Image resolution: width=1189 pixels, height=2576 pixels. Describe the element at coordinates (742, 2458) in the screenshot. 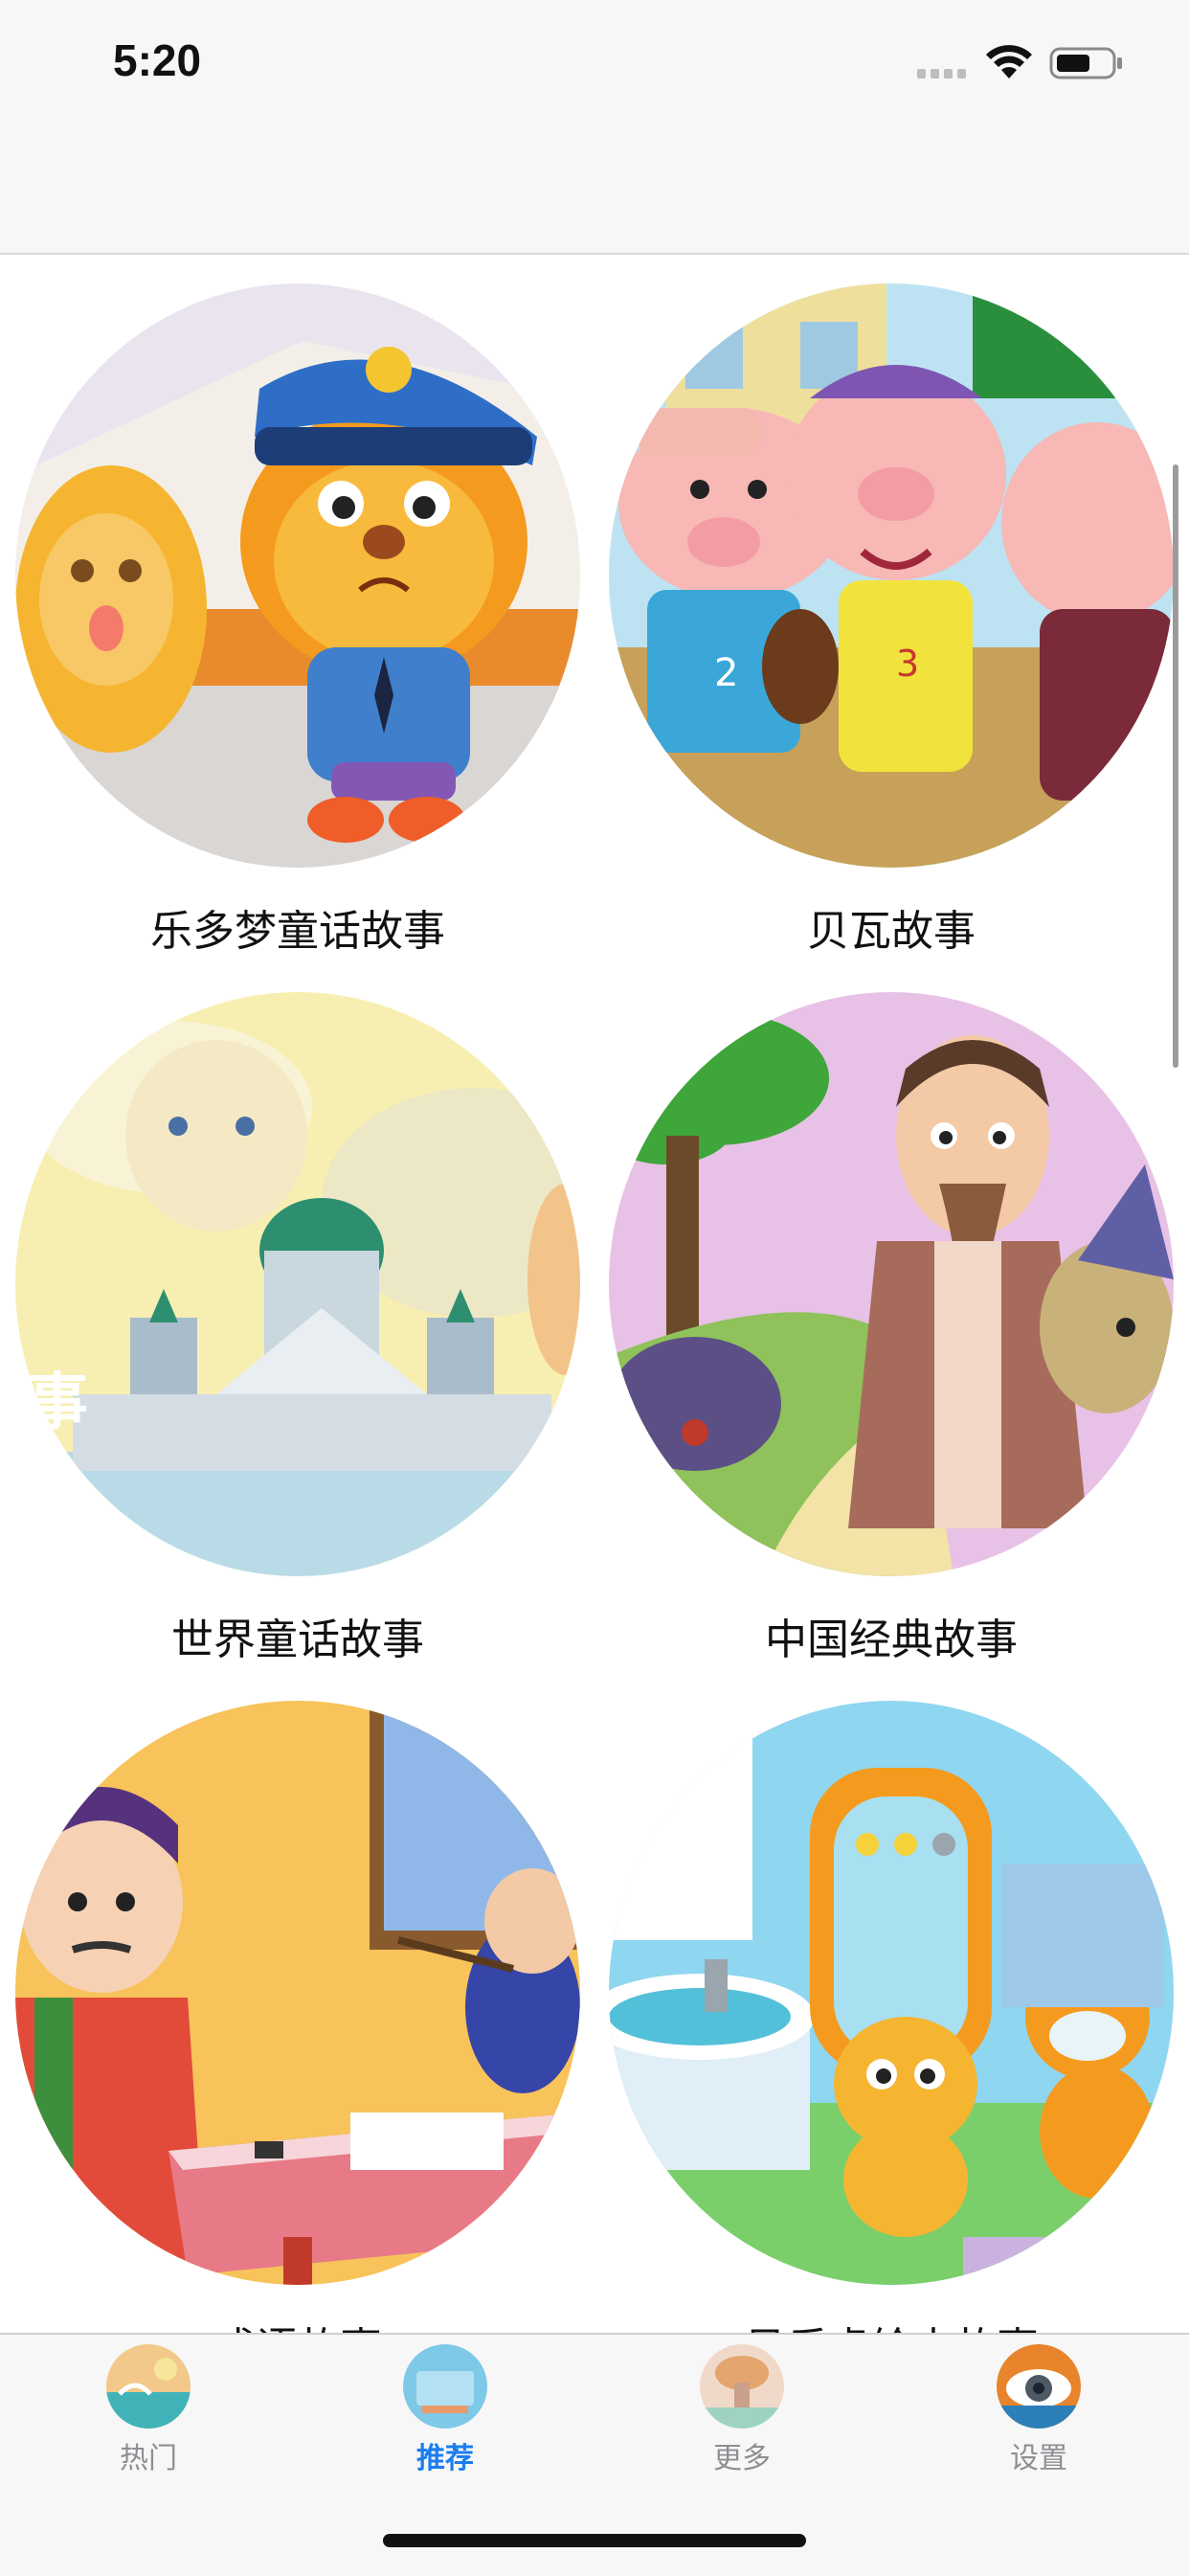

I see `tab-label: 更多` at that location.